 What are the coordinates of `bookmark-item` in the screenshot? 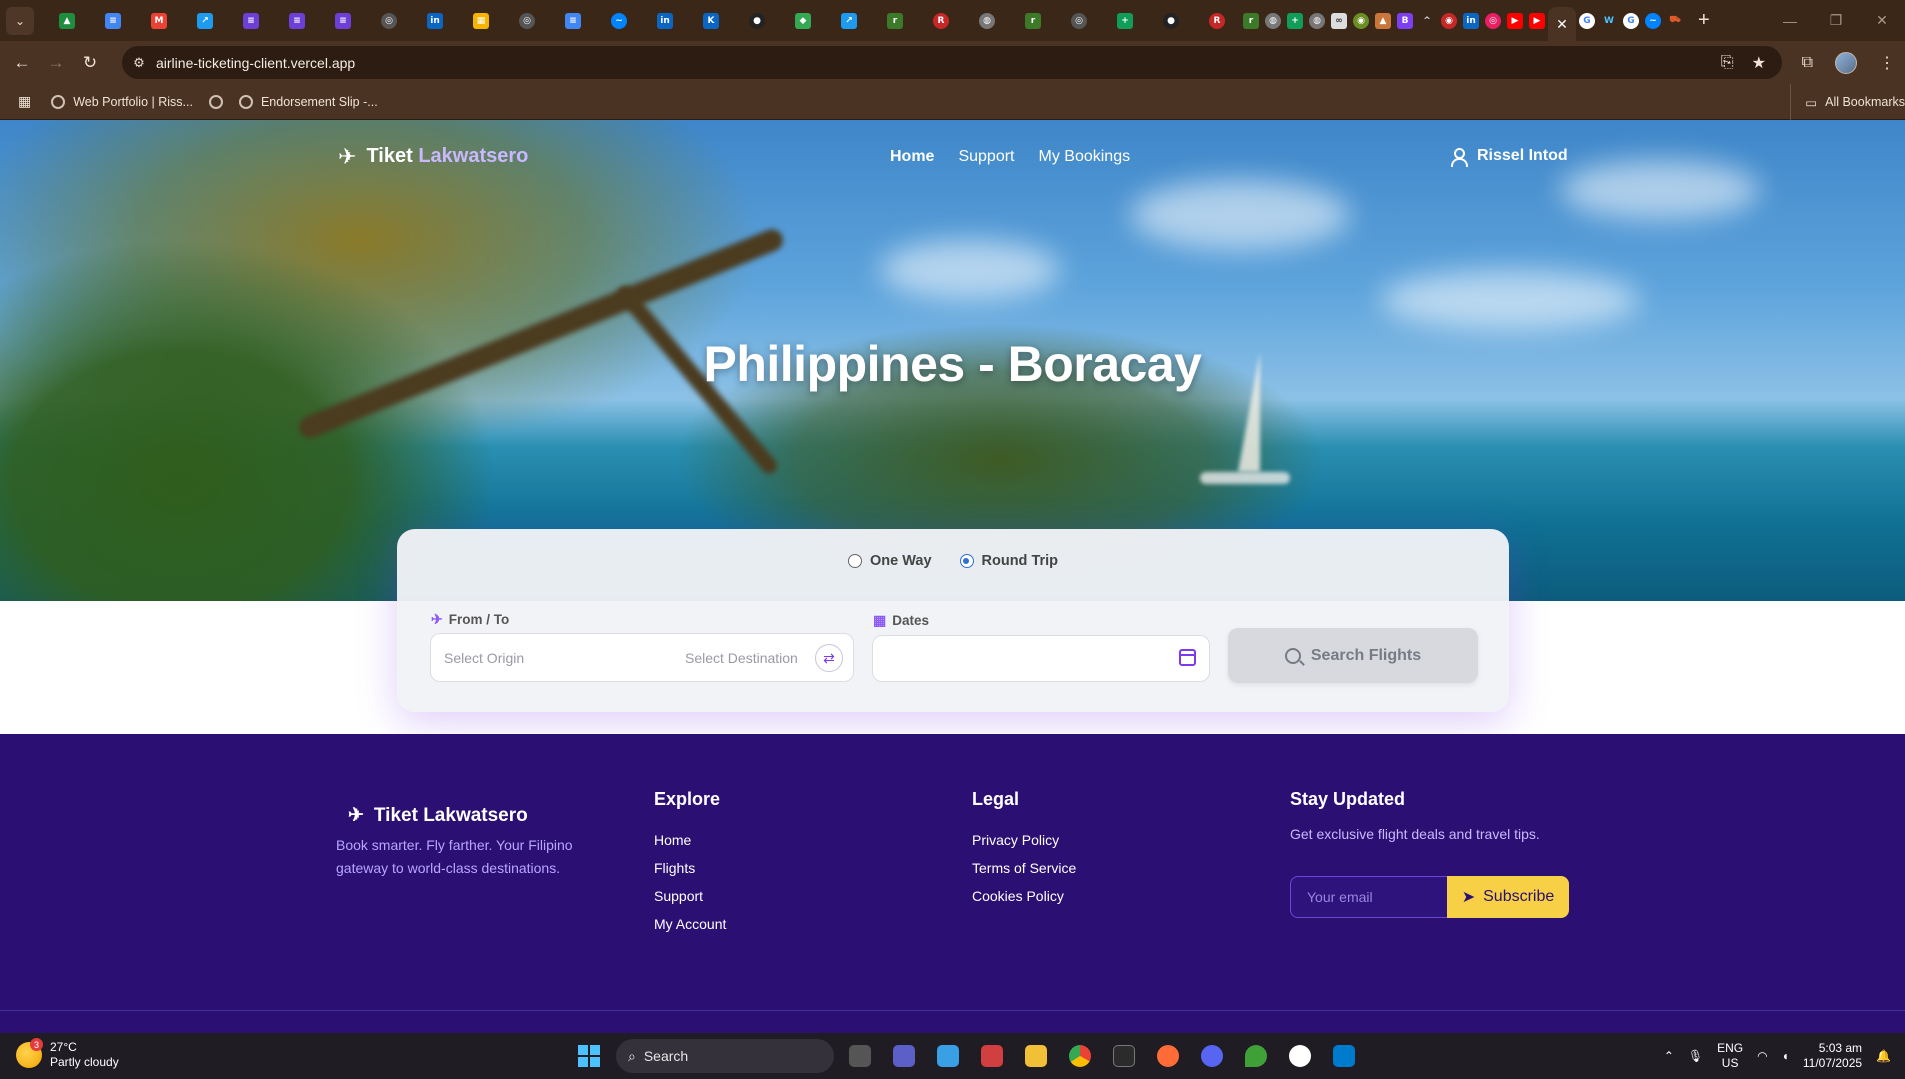 It's located at (215, 101).